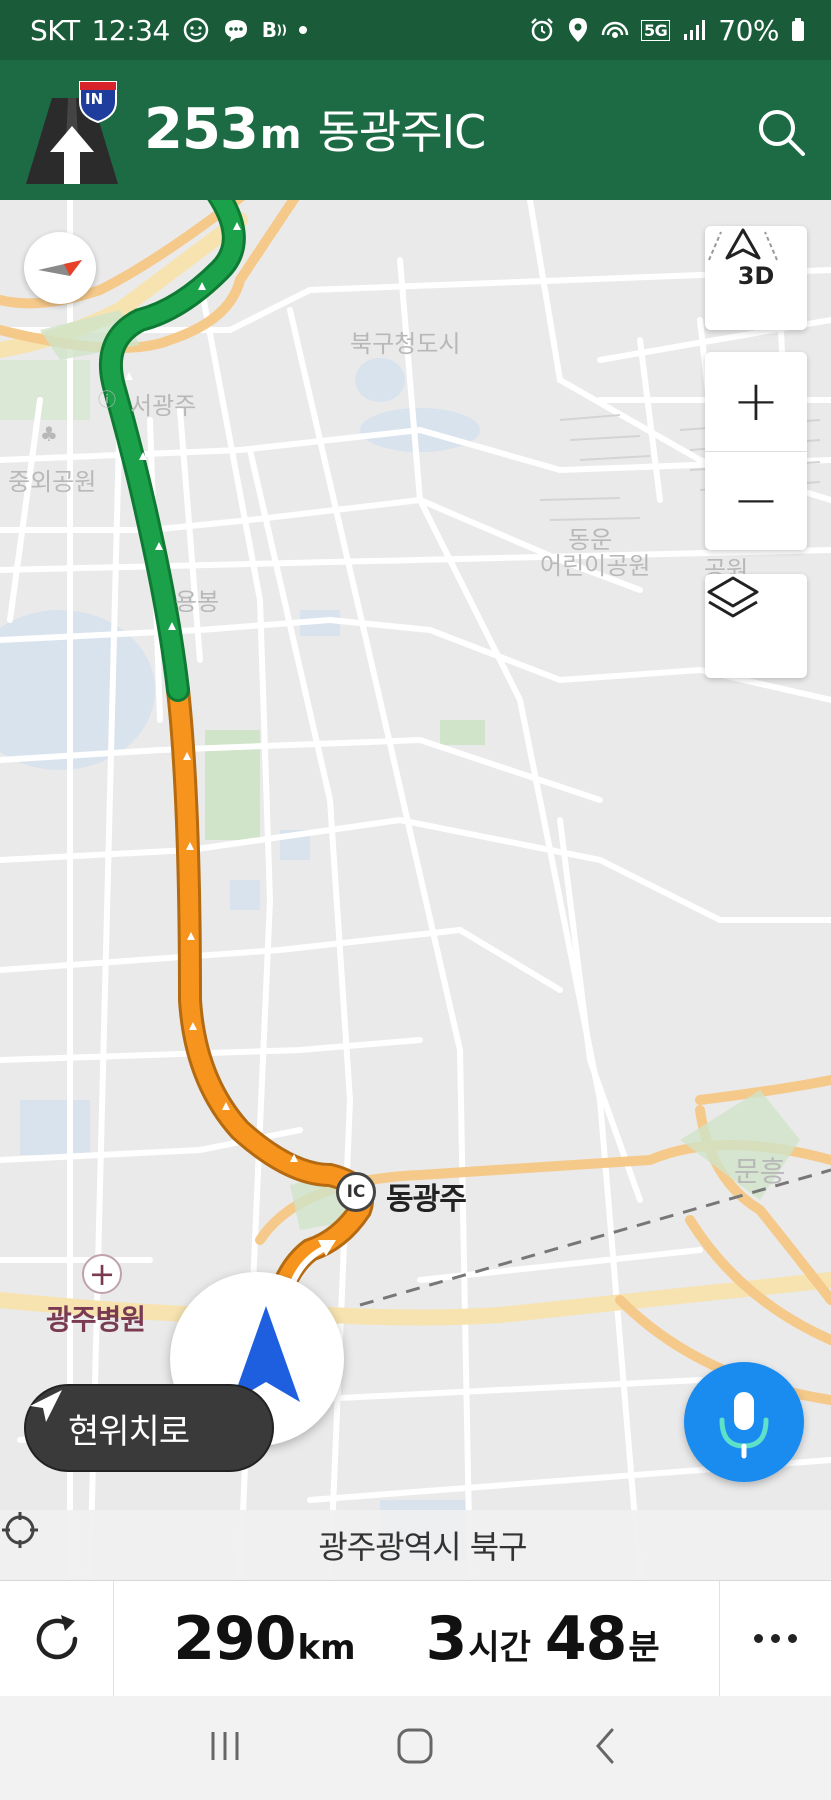 The width and height of the screenshot is (831, 1800). I want to click on reroute-button, so click(57, 1638).